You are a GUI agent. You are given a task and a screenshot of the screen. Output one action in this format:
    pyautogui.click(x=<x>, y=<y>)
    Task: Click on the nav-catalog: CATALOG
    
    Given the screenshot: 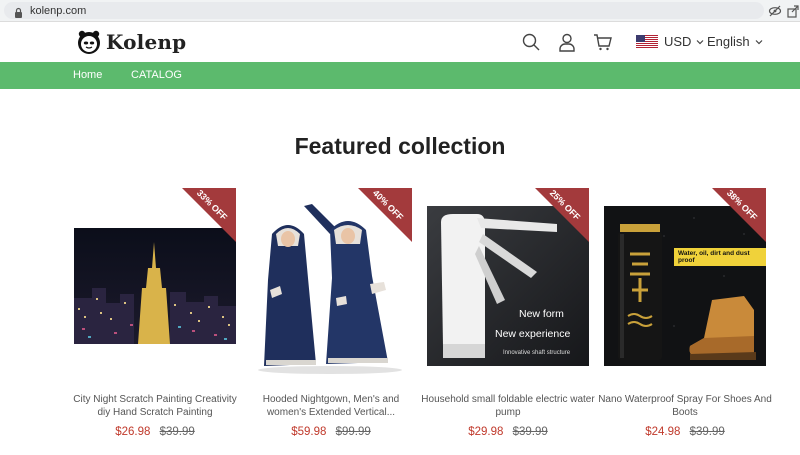 What is the action you would take?
    pyautogui.click(x=156, y=75)
    